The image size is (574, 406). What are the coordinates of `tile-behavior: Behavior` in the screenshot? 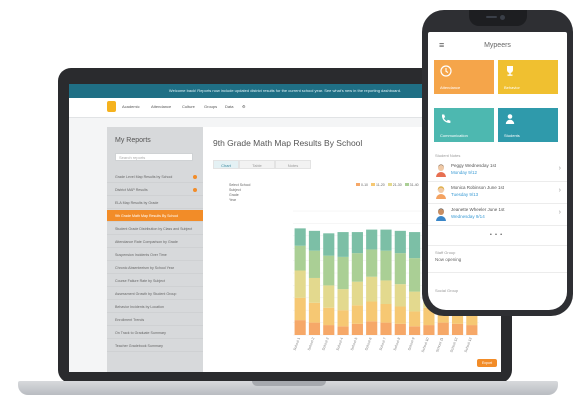 It's located at (528, 77).